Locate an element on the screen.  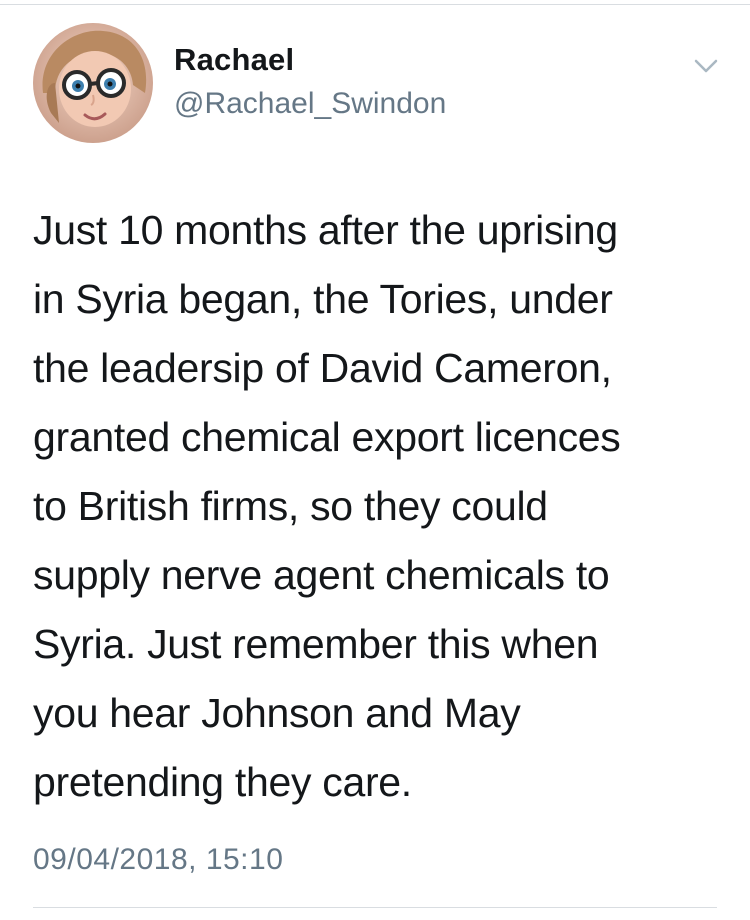
tweet-text-line: the leadersip of David Cameron, is located at coordinates (322, 368).